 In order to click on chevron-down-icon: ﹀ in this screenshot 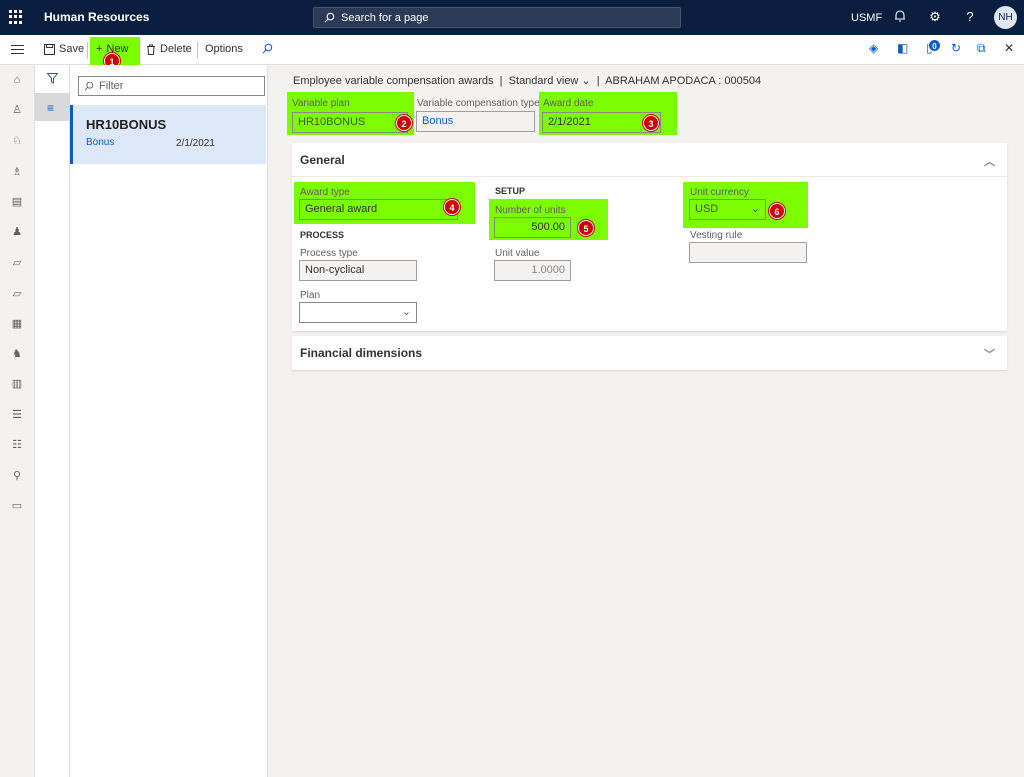, I will do `click(989, 355)`.